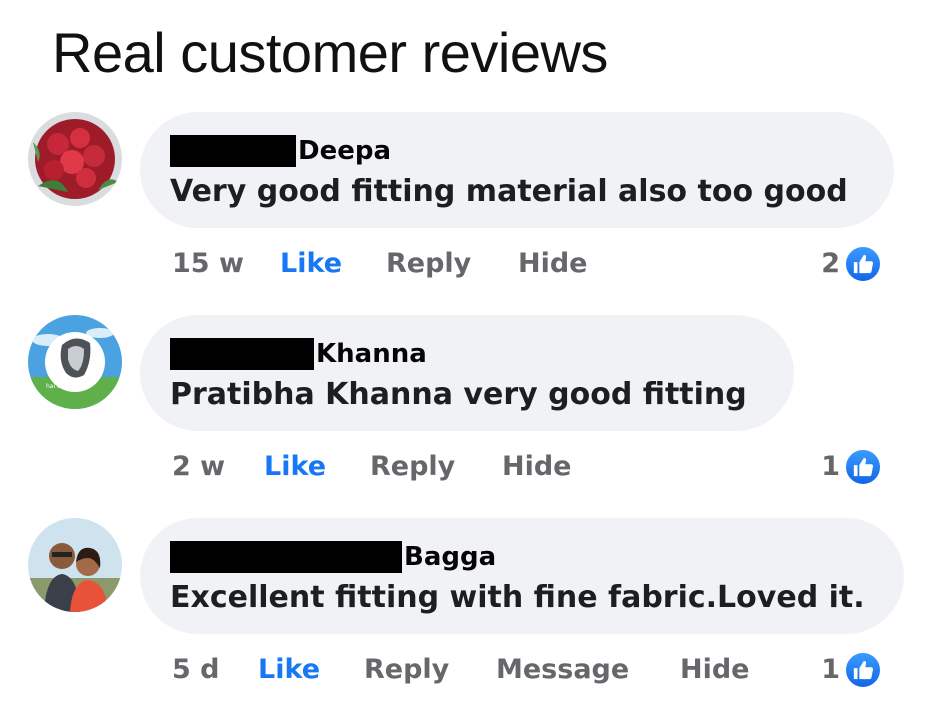  What do you see at coordinates (196, 670) in the screenshot?
I see `comment-timestamp: 5 d` at bounding box center [196, 670].